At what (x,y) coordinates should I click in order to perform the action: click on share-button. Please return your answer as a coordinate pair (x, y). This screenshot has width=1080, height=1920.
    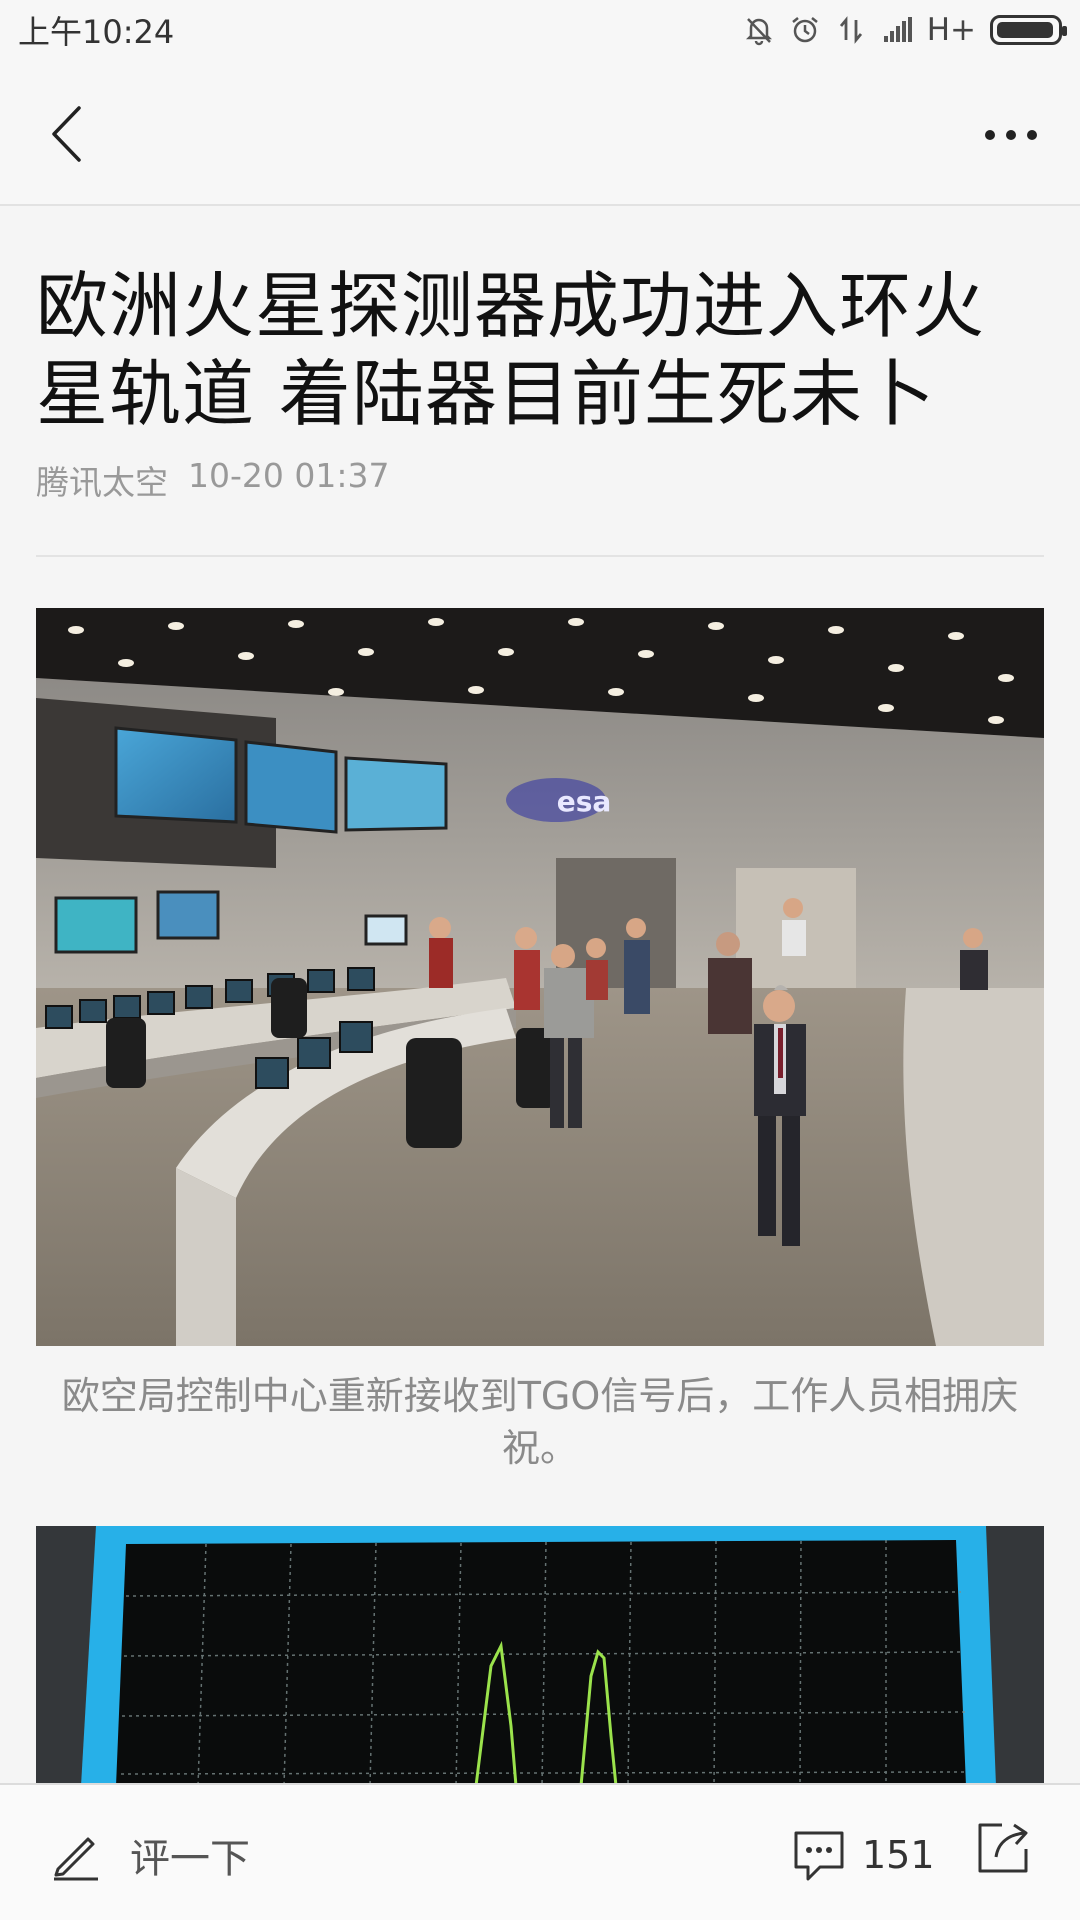
    Looking at the image, I should click on (1007, 1852).